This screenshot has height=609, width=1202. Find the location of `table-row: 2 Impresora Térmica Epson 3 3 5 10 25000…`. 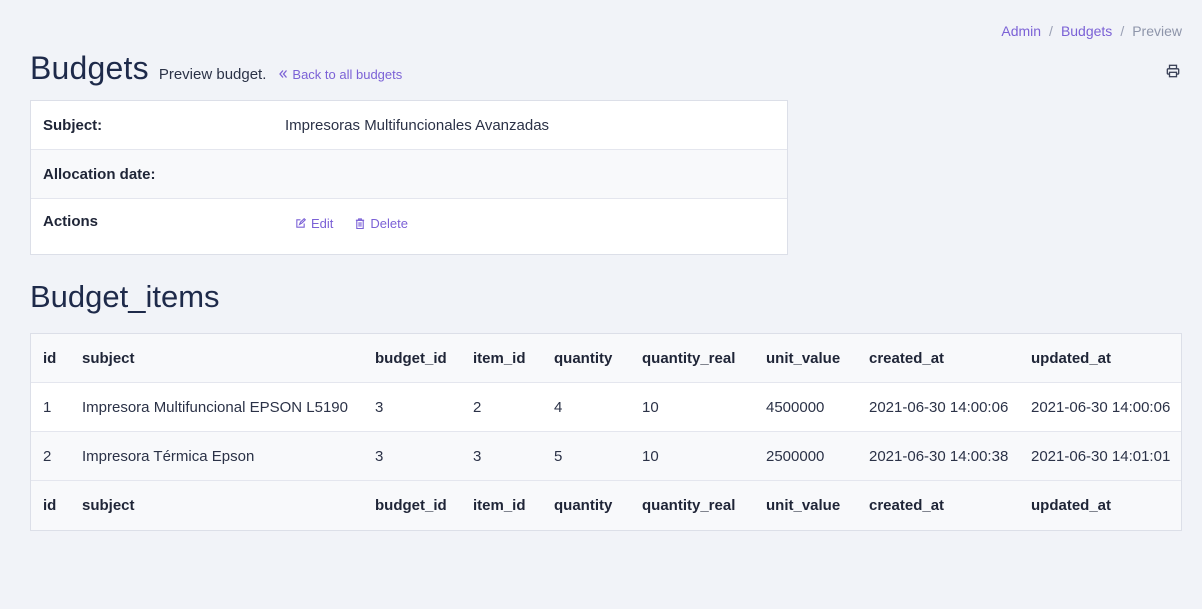

table-row: 2 Impresora Térmica Epson 3 3 5 10 25000… is located at coordinates (606, 456).